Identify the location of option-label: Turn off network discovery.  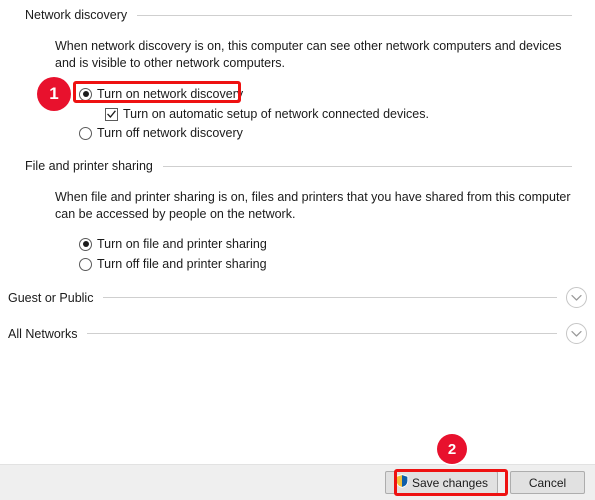
(170, 133).